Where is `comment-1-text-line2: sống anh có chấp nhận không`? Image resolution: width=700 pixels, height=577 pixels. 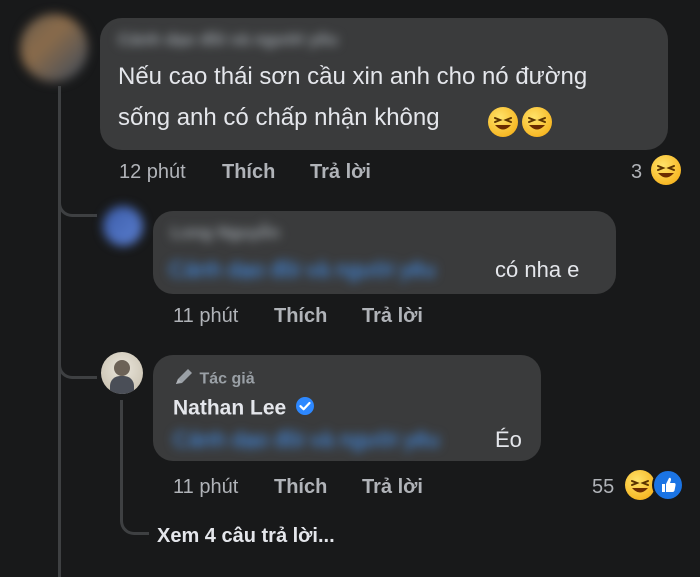 comment-1-text-line2: sống anh có chấp nhận không is located at coordinates (279, 117).